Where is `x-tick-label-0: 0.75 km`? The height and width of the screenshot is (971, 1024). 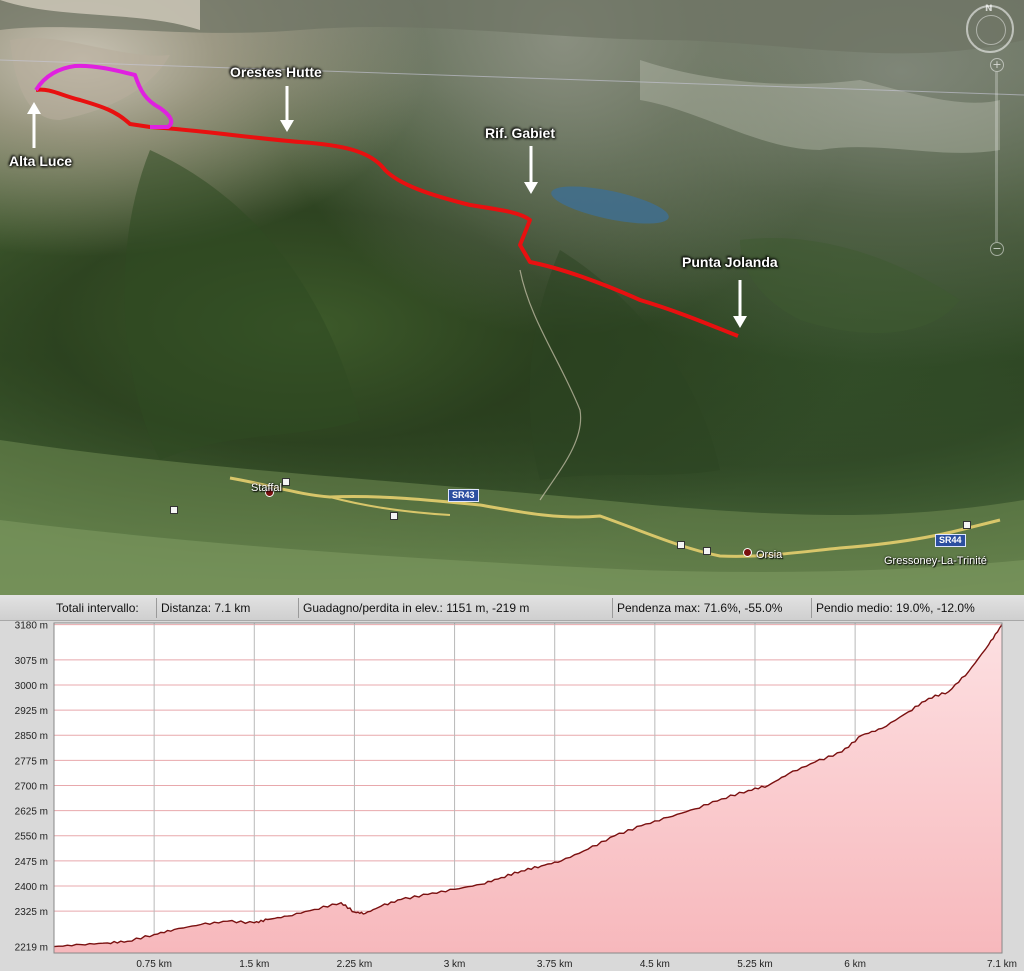 x-tick-label-0: 0.75 km is located at coordinates (154, 964).